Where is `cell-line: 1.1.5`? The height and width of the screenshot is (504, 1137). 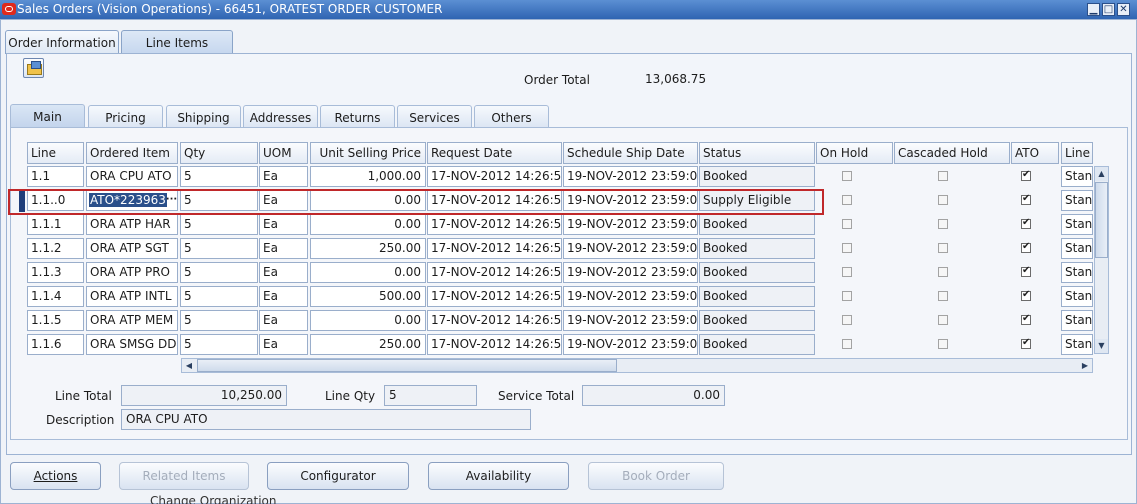
cell-line: 1.1.5 is located at coordinates (55, 320).